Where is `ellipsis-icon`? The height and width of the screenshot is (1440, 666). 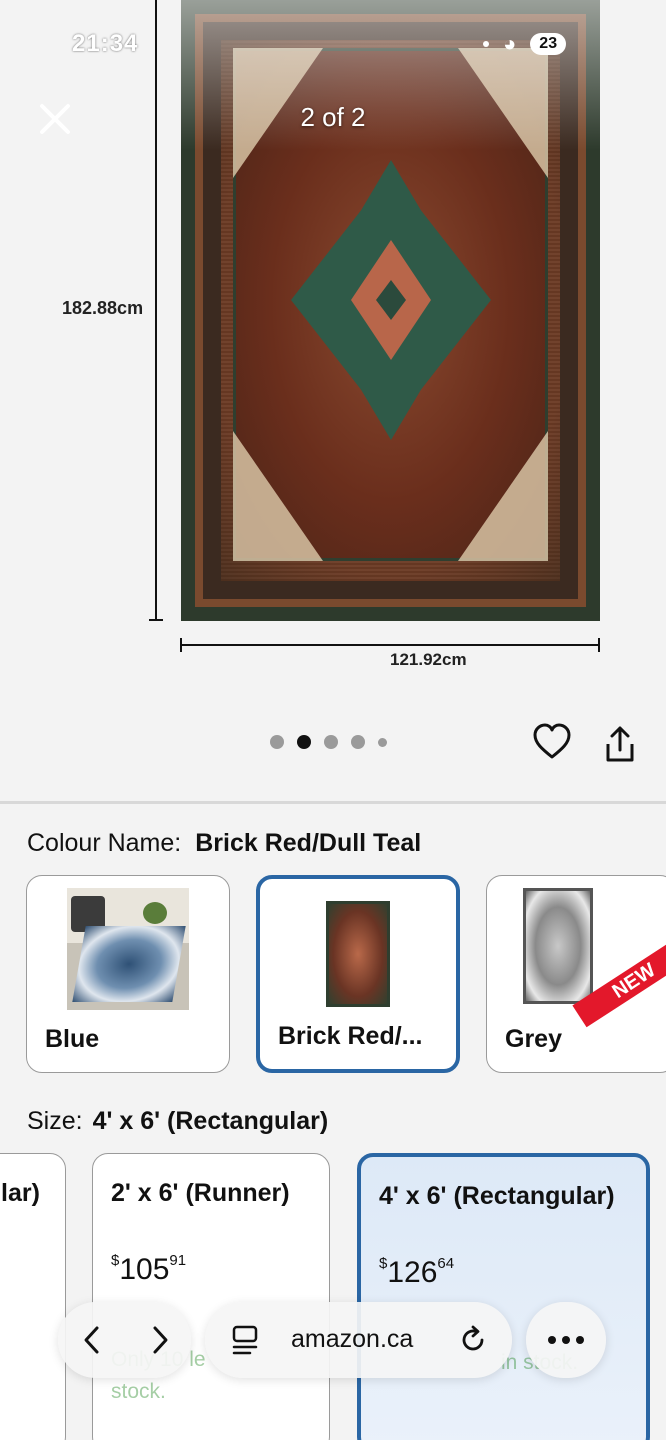 ellipsis-icon is located at coordinates (566, 1340).